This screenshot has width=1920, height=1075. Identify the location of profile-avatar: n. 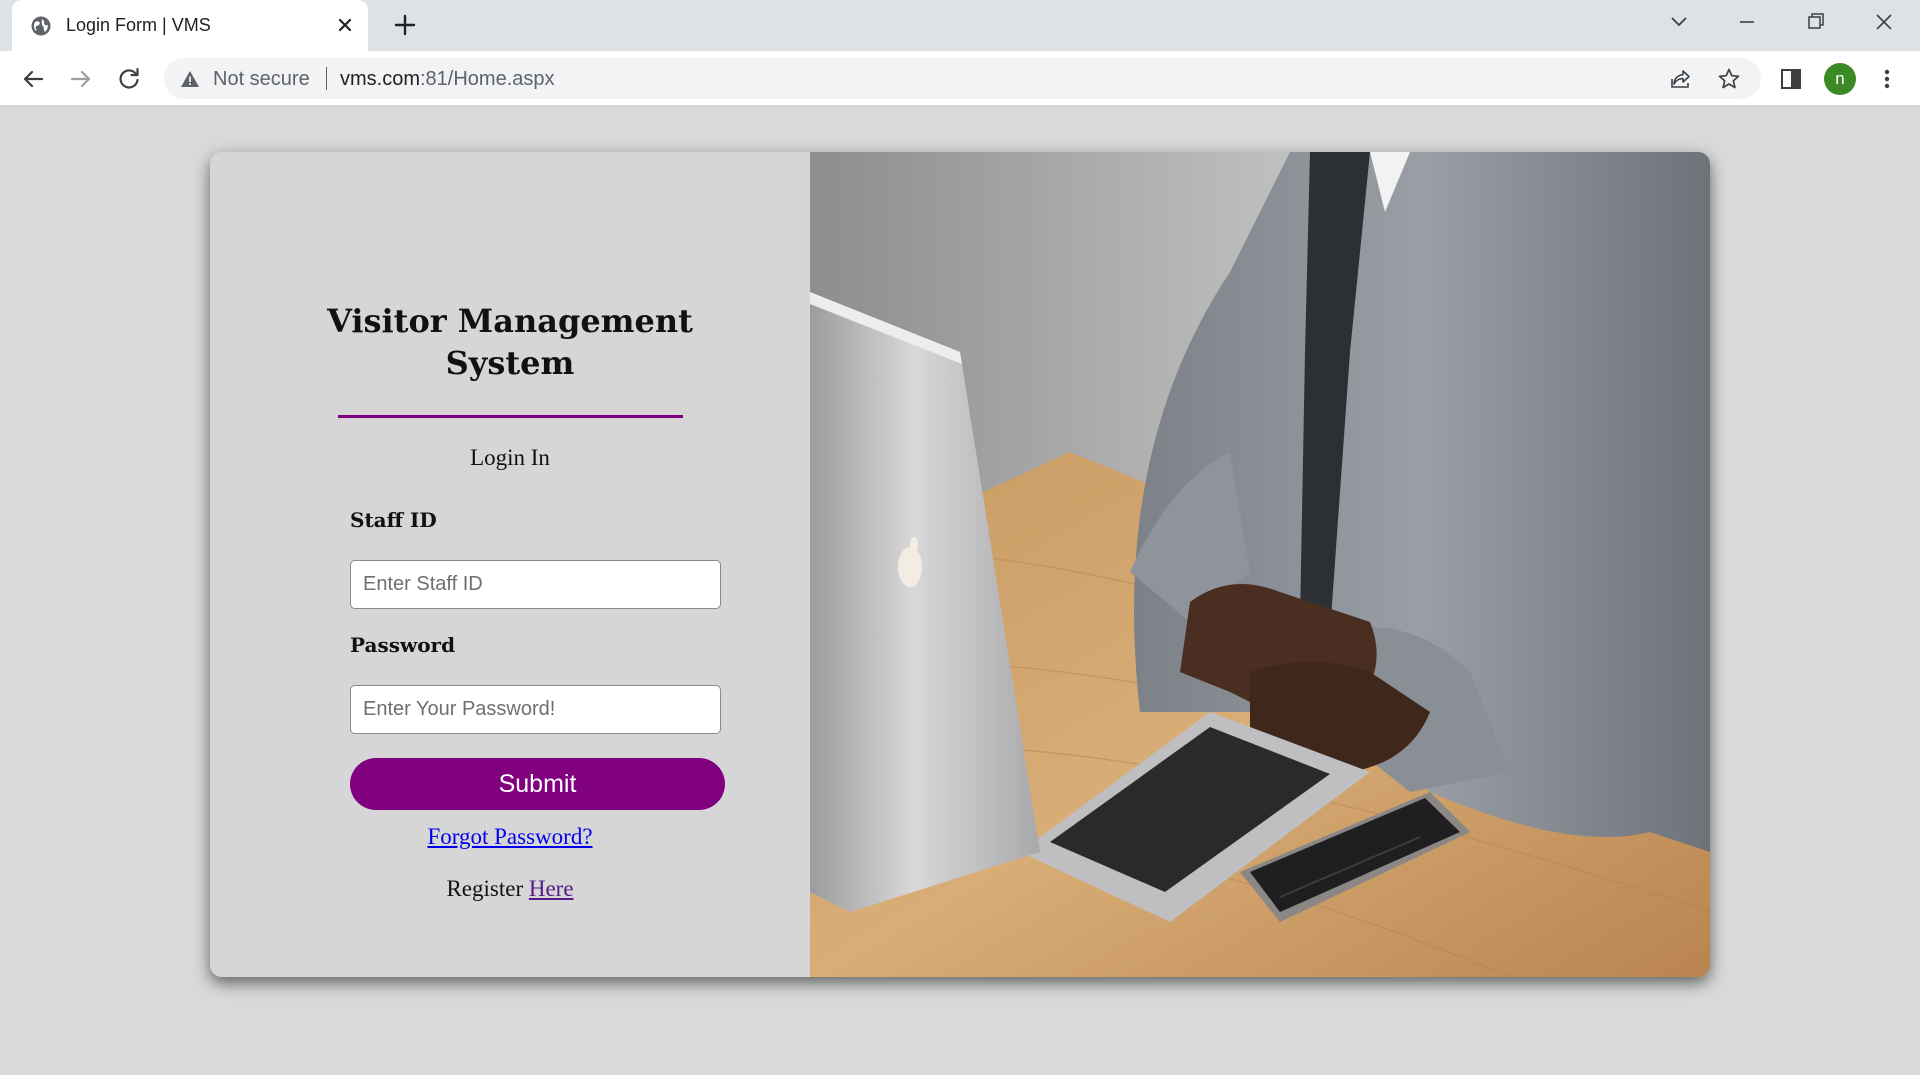
(1840, 79).